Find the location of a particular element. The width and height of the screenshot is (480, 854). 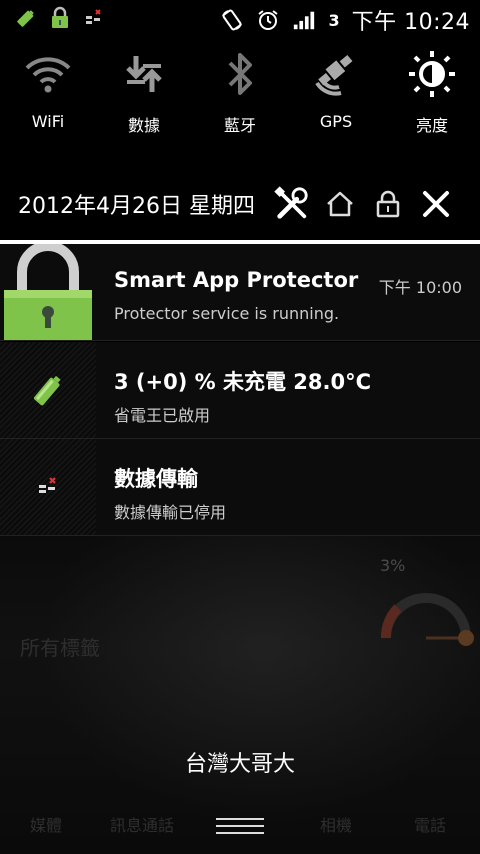

quick-setting-label: WiFi is located at coordinates (48, 121).